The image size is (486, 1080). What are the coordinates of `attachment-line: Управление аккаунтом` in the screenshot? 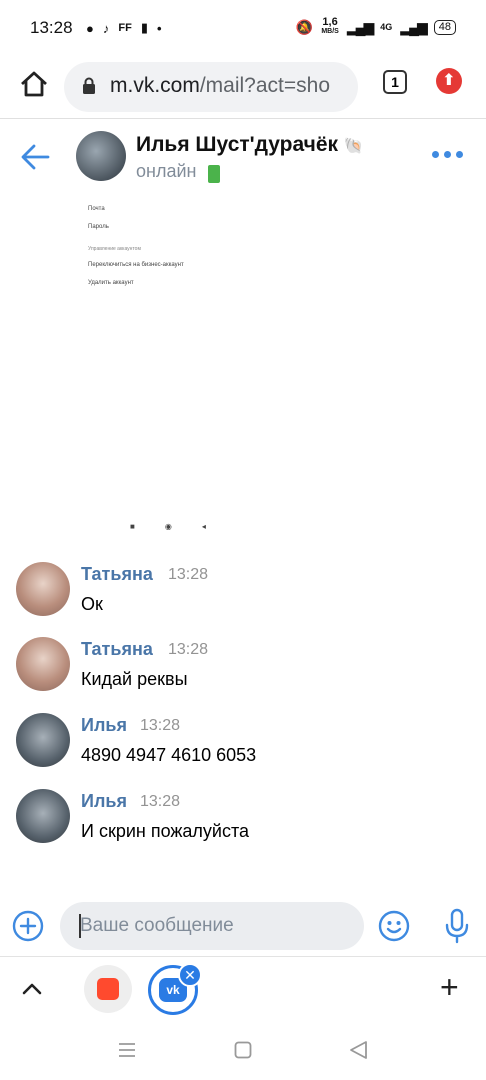 It's located at (114, 249).